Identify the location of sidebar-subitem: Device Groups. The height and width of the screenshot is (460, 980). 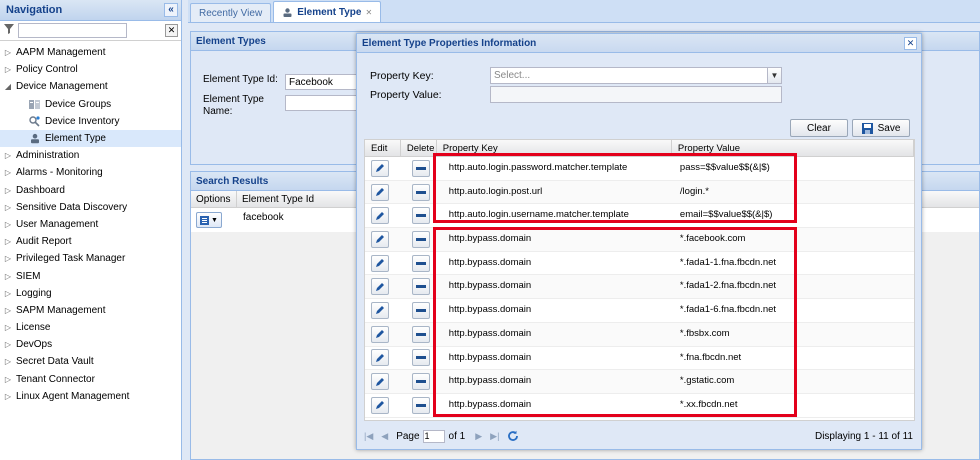
(90, 104).